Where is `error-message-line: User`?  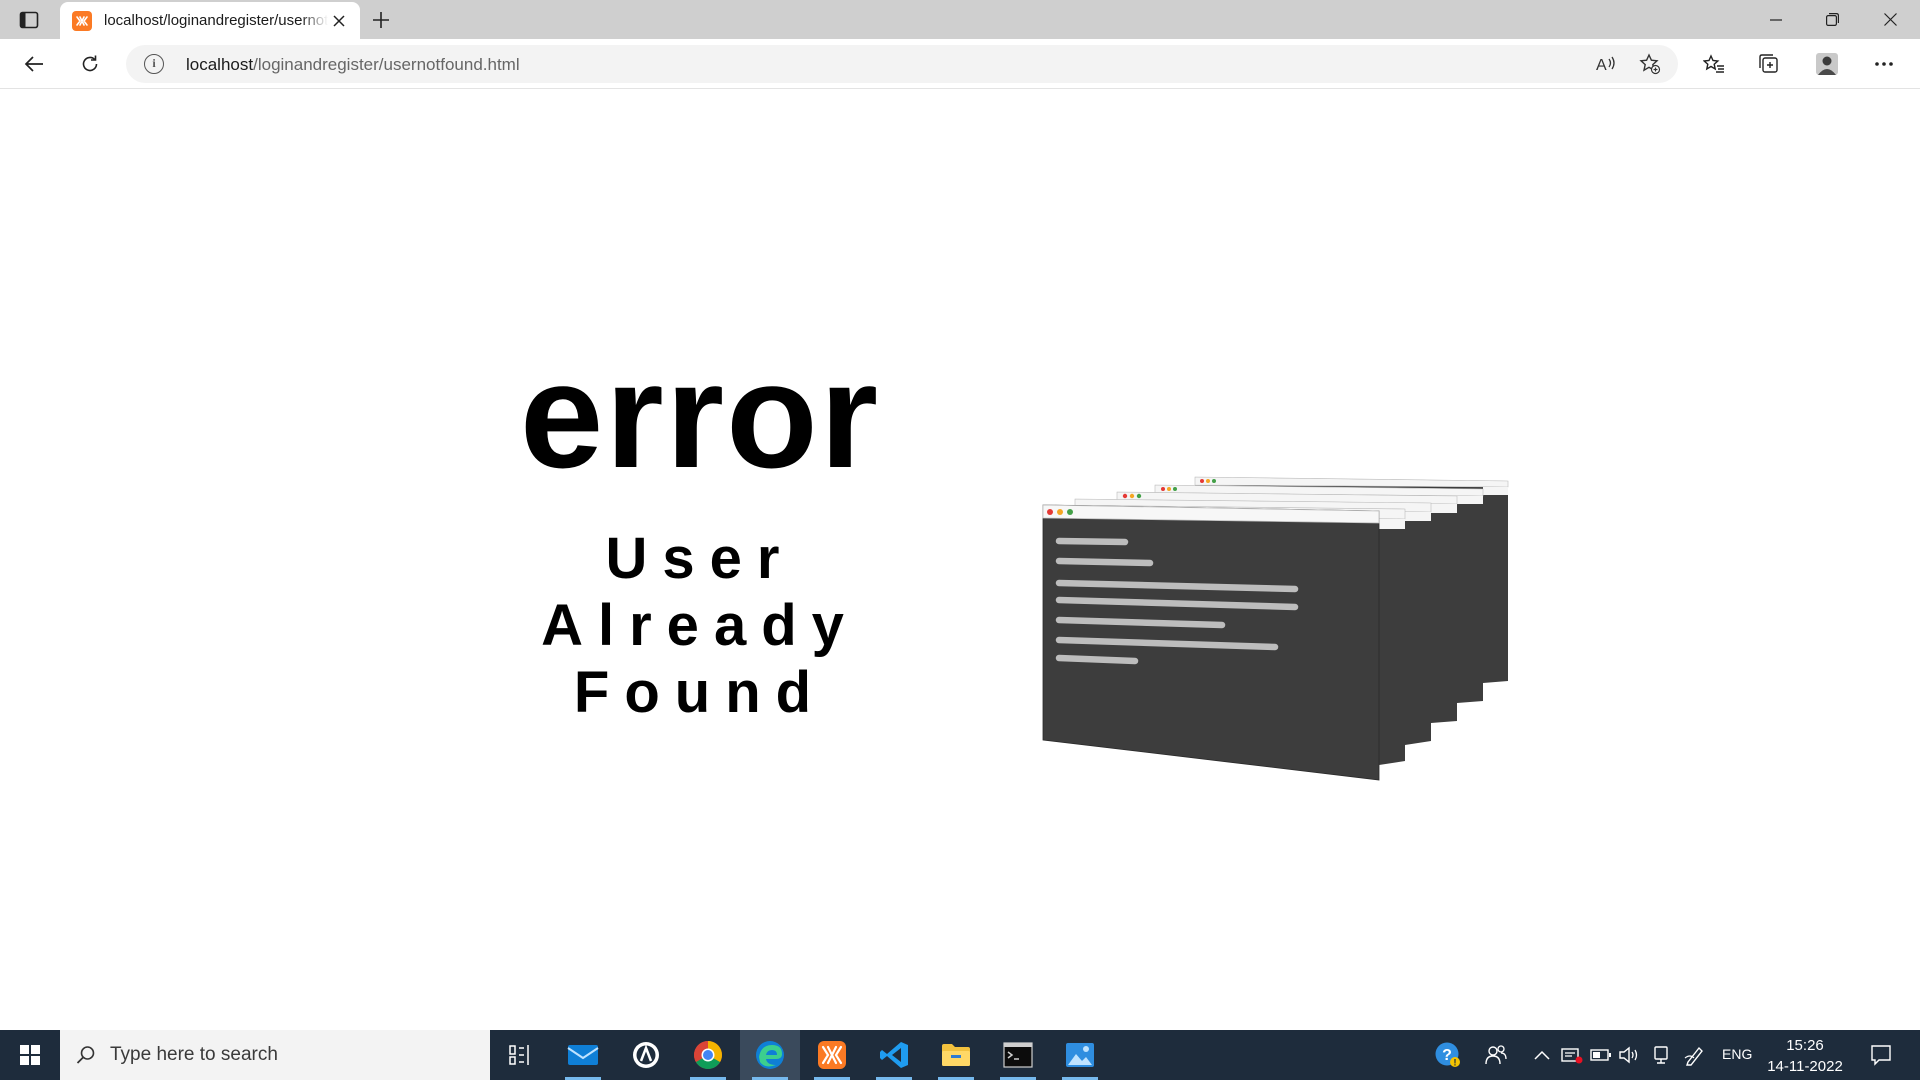
error-message-line: User is located at coordinates (700, 558).